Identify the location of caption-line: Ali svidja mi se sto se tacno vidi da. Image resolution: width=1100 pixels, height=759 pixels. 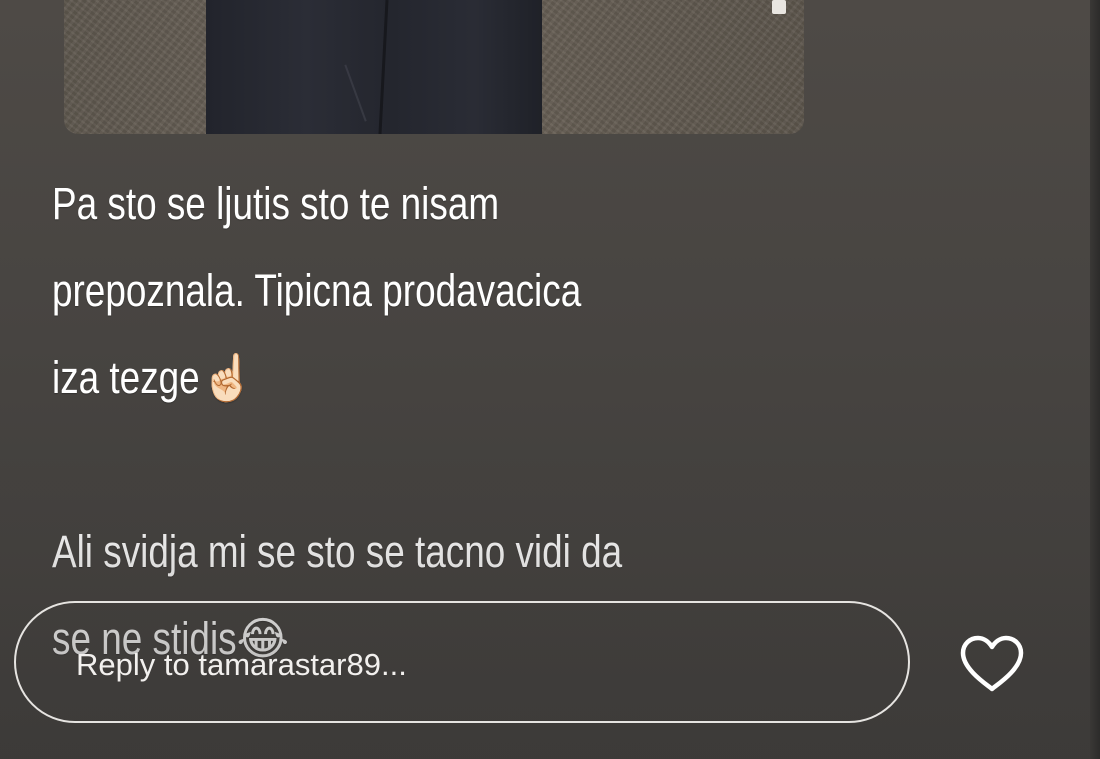
(337, 551).